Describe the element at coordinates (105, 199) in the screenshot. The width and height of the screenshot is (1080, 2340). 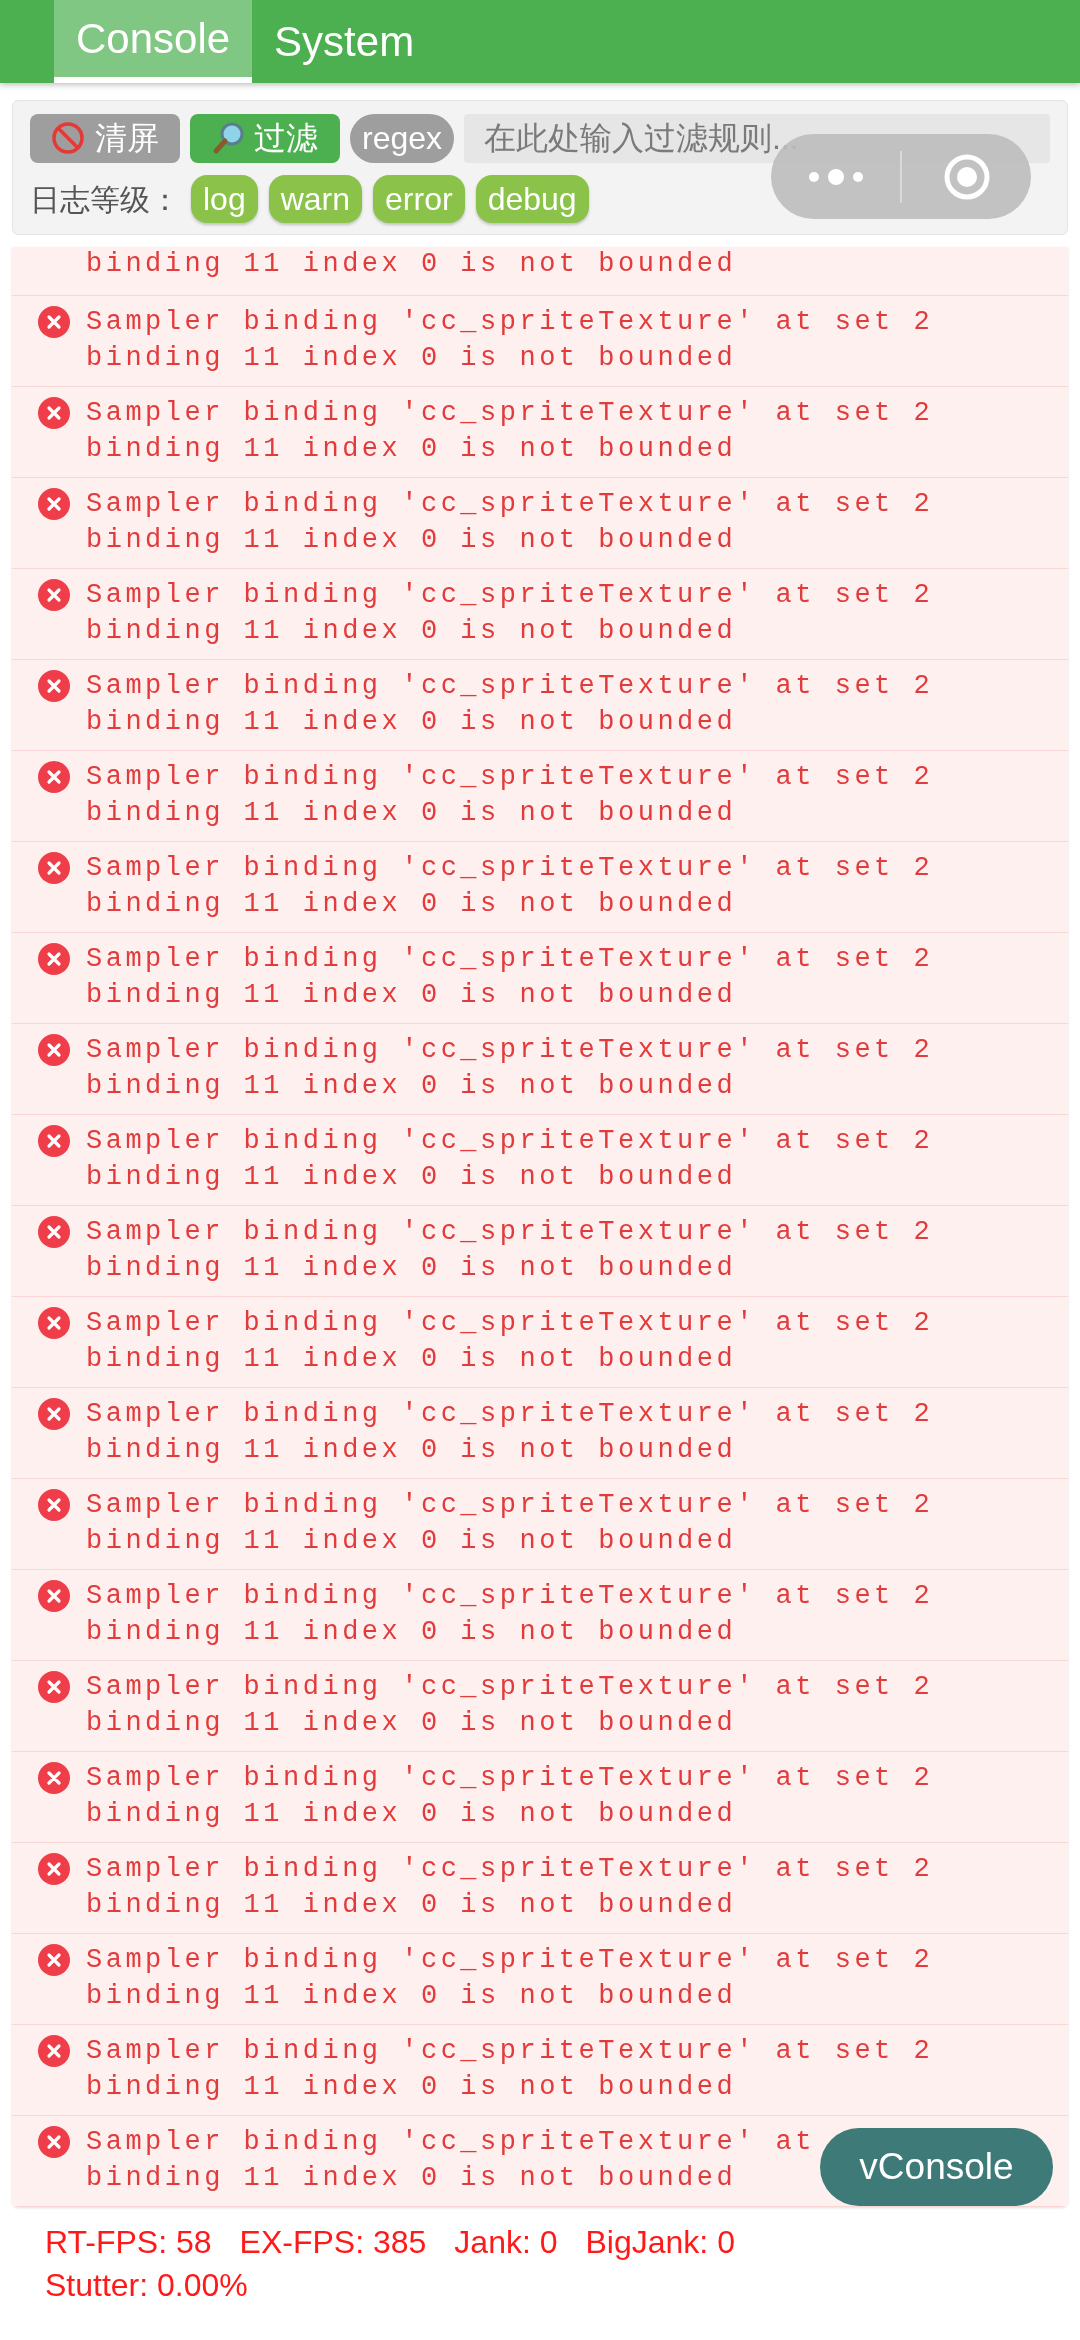
I see `log-level-label: 日志等级：` at that location.